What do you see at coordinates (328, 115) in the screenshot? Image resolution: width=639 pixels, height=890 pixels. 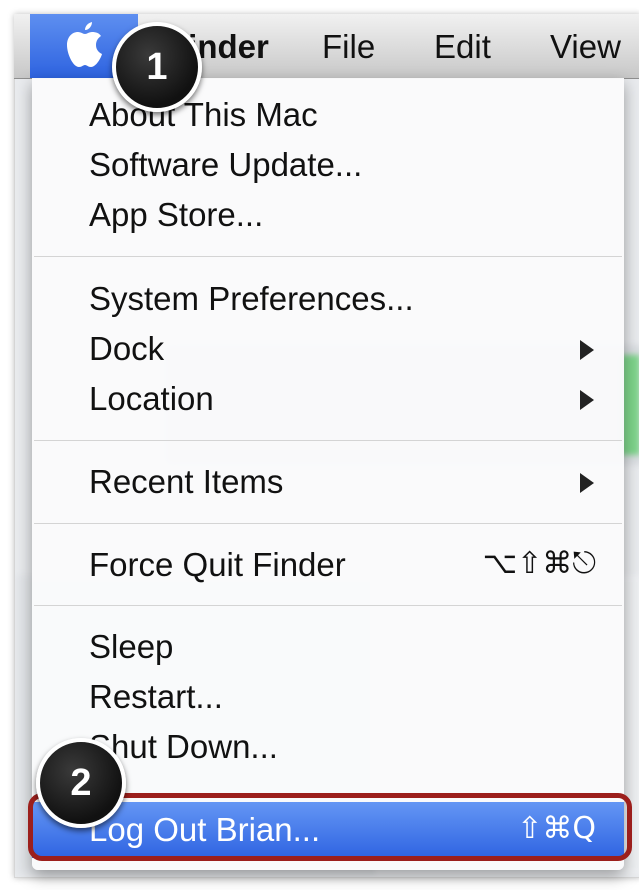 I see `menu-item-about-this-mac: About This Mac` at bounding box center [328, 115].